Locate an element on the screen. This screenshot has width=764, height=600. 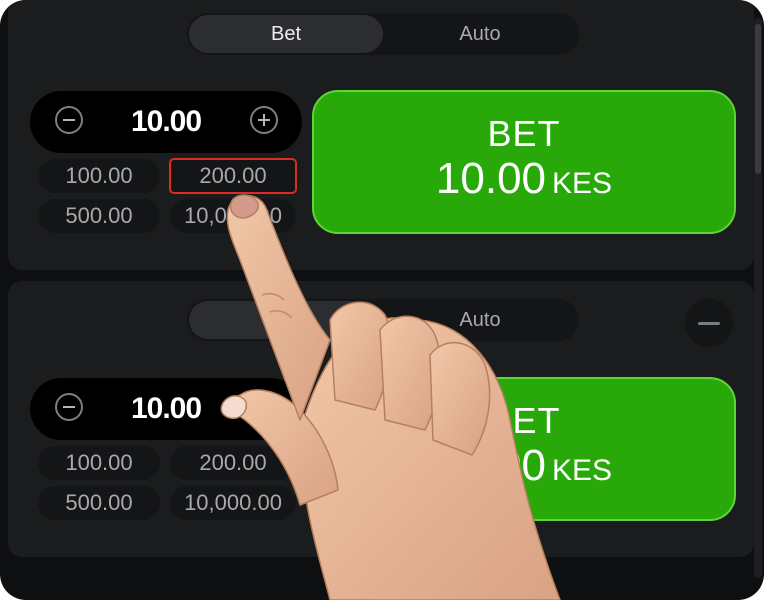
scrollbar is located at coordinates (758, 298).